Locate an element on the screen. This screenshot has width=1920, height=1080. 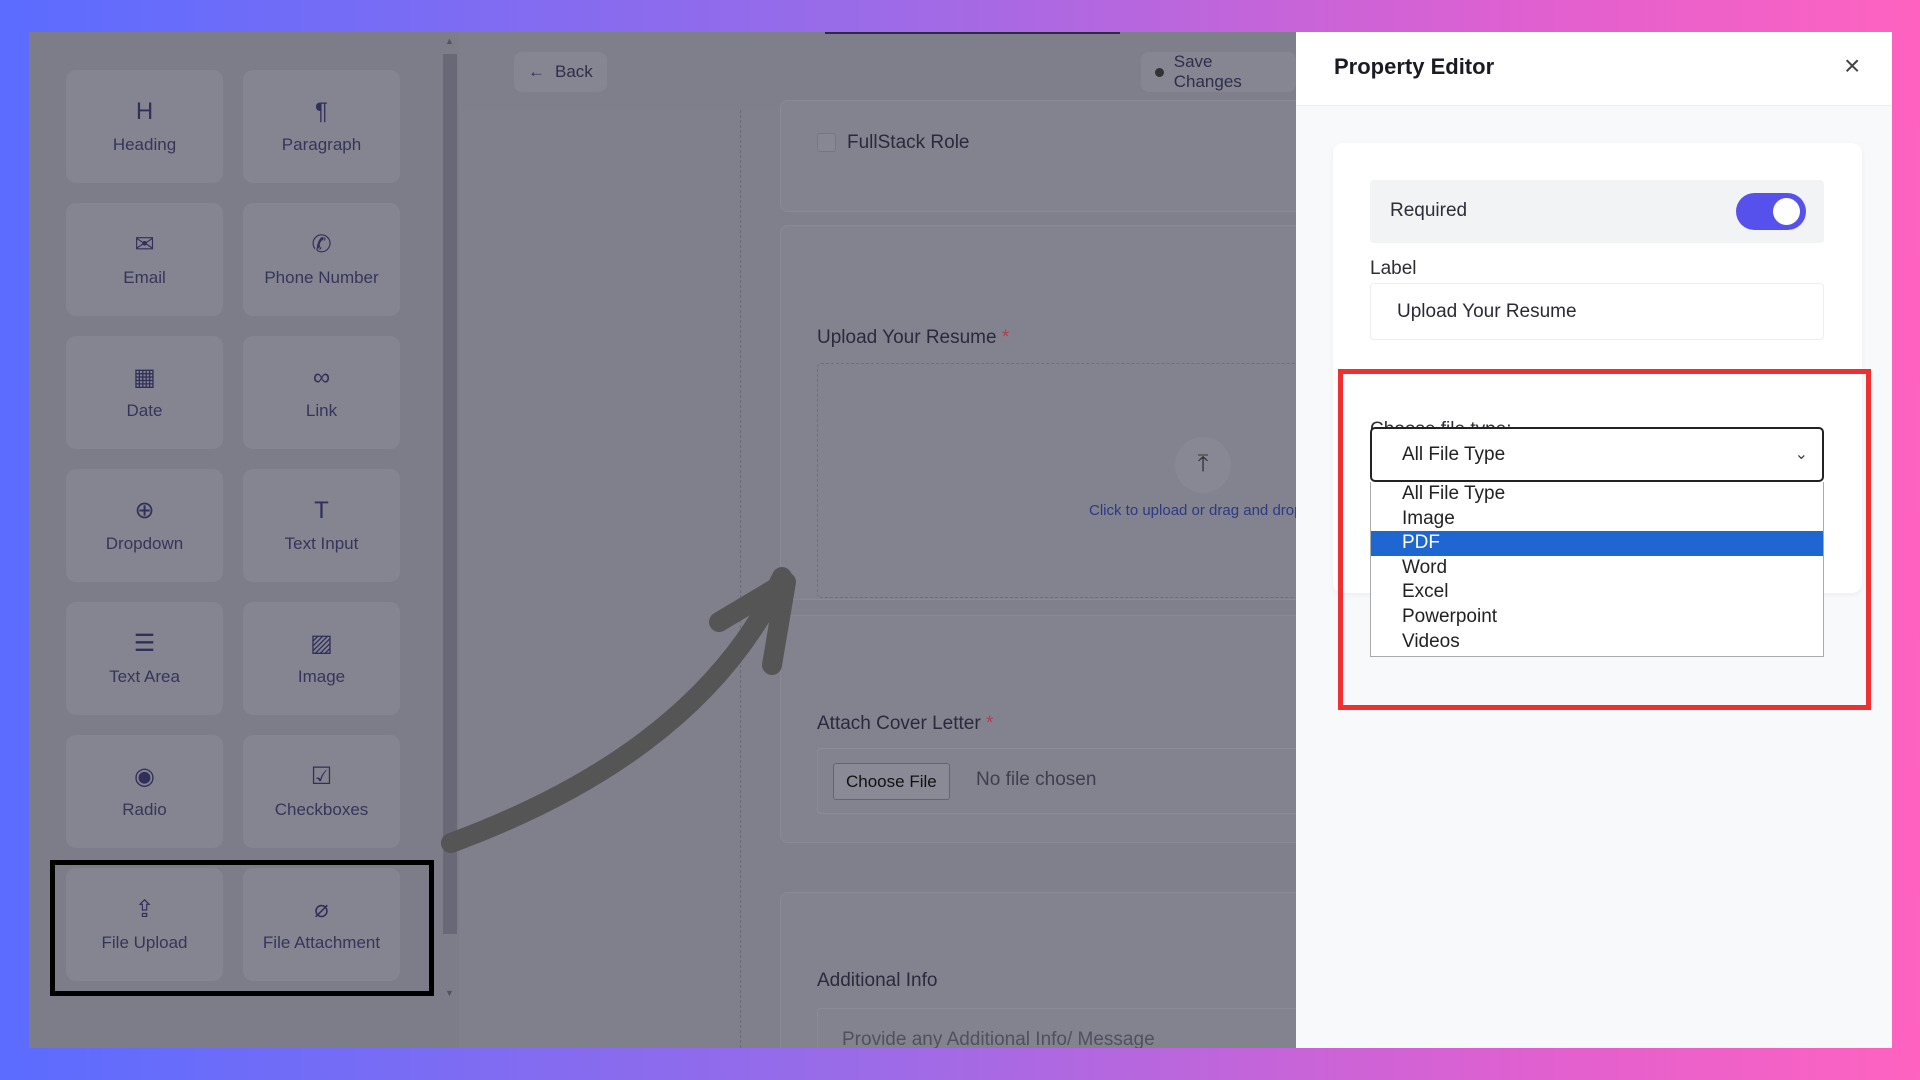
additional-info-label: Additional Info is located at coordinates (877, 980).